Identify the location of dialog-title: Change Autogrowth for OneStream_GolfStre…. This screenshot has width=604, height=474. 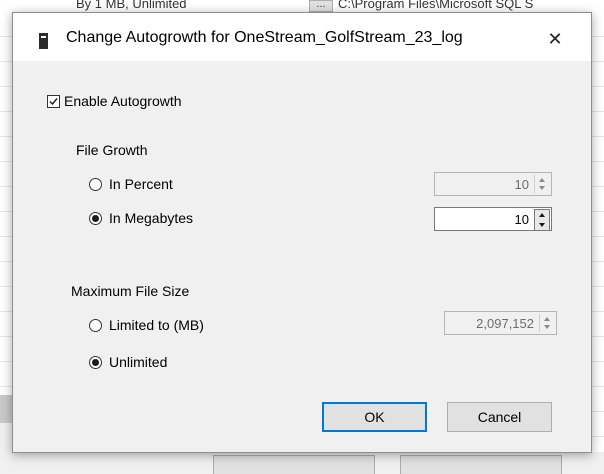
(264, 37).